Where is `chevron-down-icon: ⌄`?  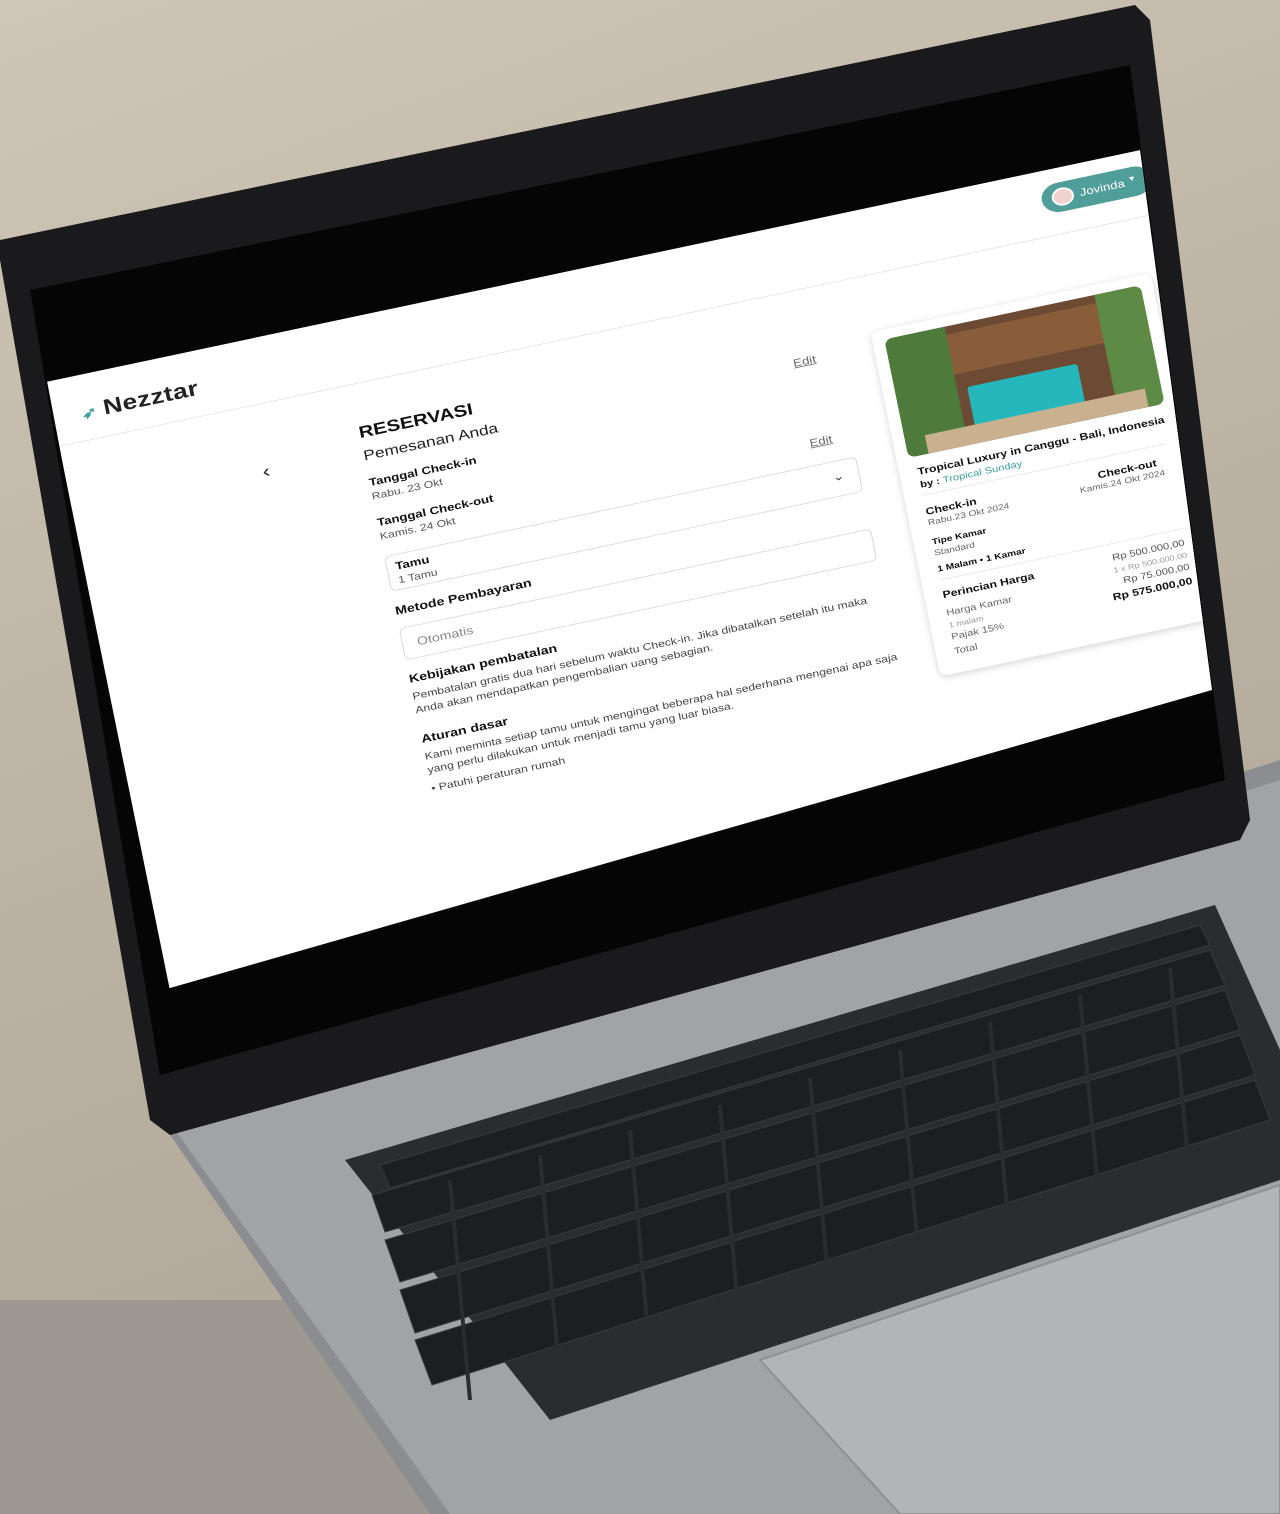
chevron-down-icon: ⌄ is located at coordinates (838, 476).